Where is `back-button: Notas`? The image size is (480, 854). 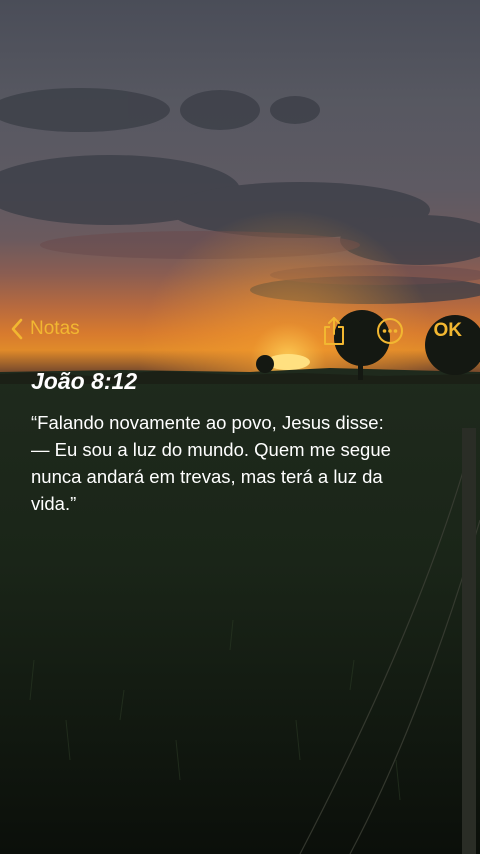
back-button: Notas is located at coordinates (45, 329).